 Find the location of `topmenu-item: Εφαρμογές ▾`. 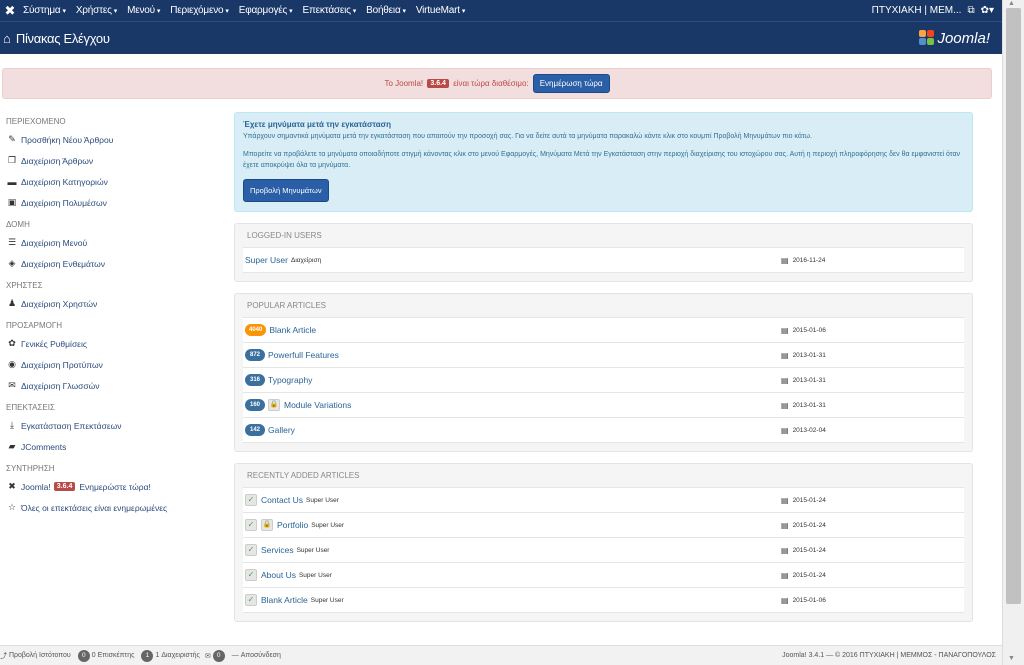

topmenu-item: Εφαρμογές ▾ is located at coordinates (266, 10).